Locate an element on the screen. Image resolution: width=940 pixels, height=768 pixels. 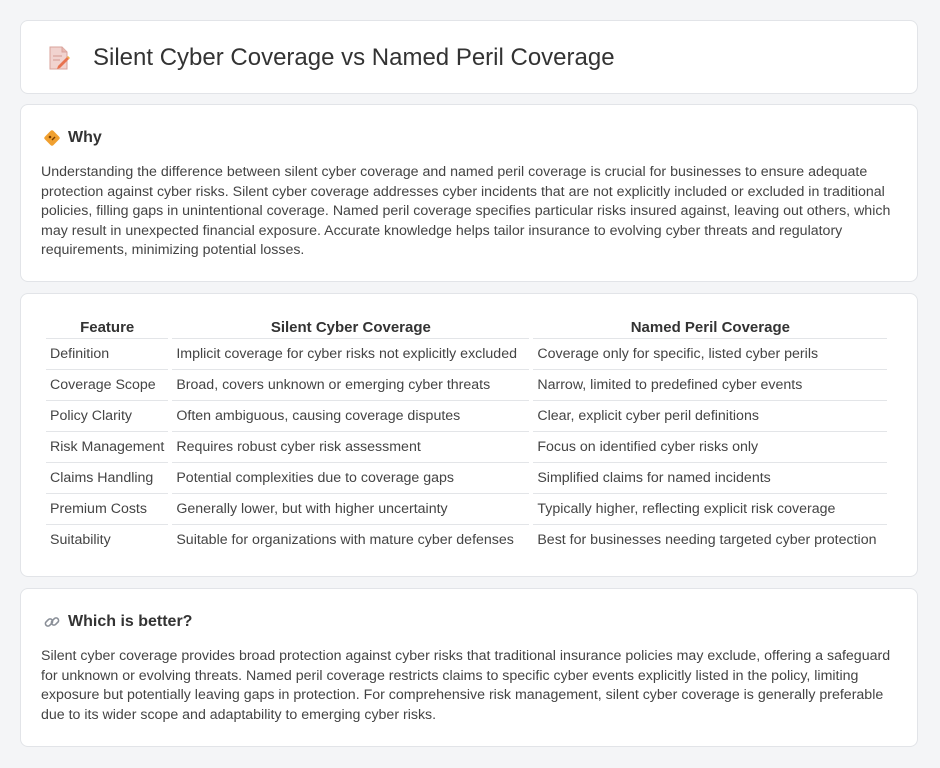
better-heading-row: Which is better? is located at coordinates (117, 622).